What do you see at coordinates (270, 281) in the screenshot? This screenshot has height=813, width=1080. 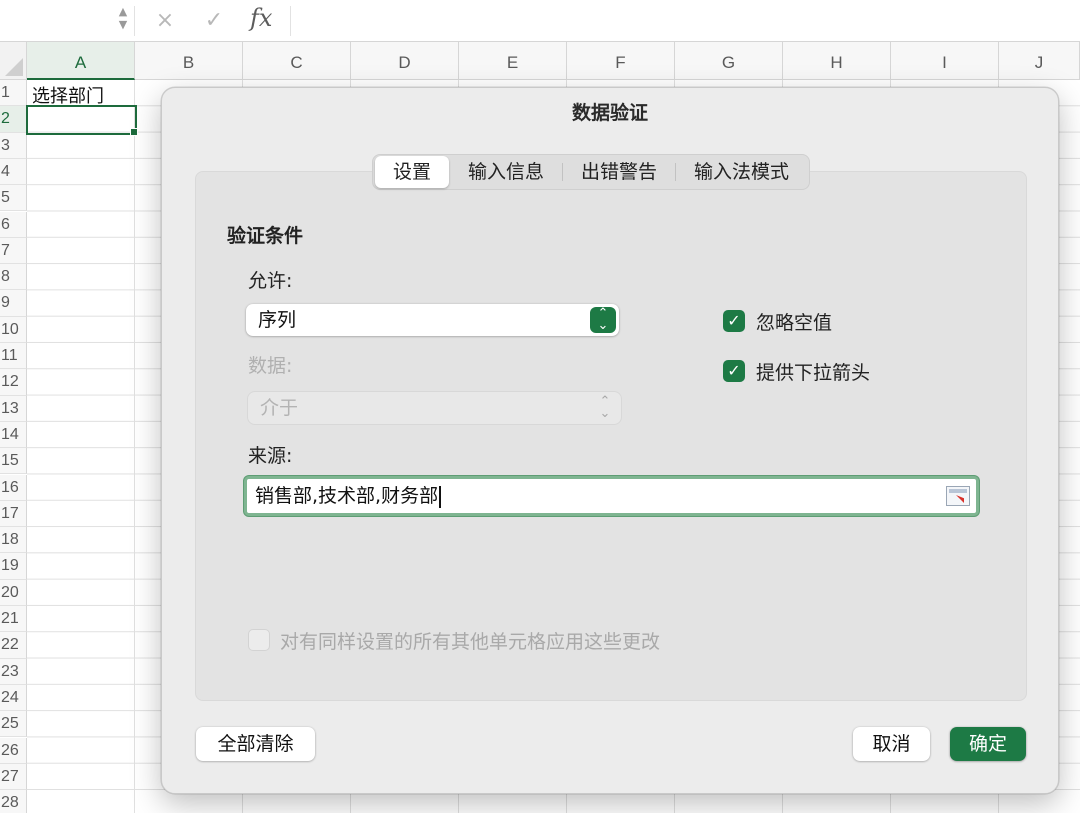 I see `allow-label: 允许:` at bounding box center [270, 281].